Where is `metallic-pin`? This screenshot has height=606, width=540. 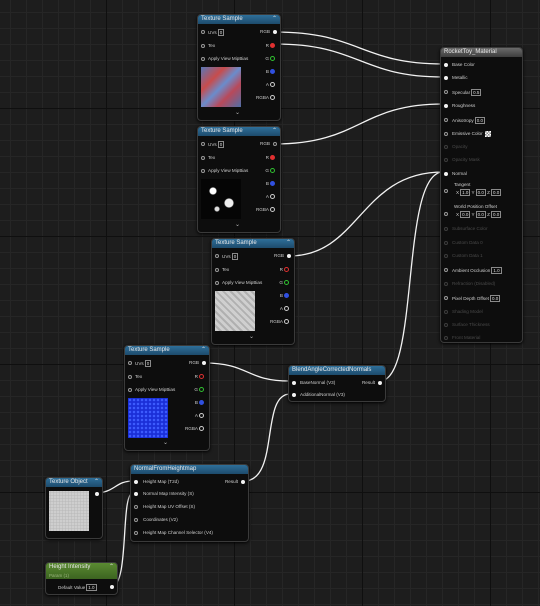 metallic-pin is located at coordinates (446, 78).